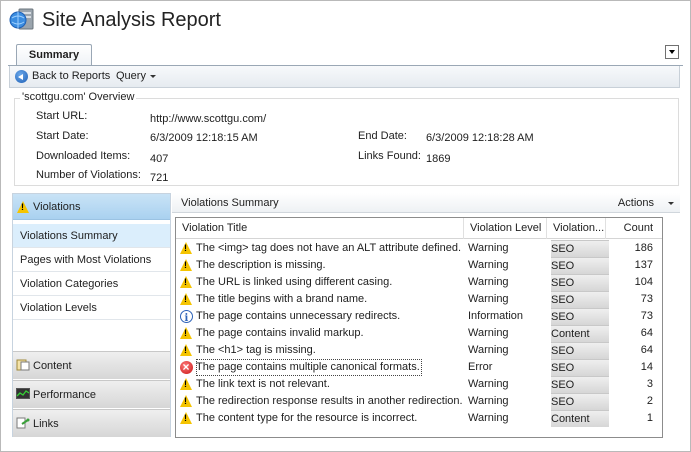  I want to click on category-content: Content, so click(91, 365).